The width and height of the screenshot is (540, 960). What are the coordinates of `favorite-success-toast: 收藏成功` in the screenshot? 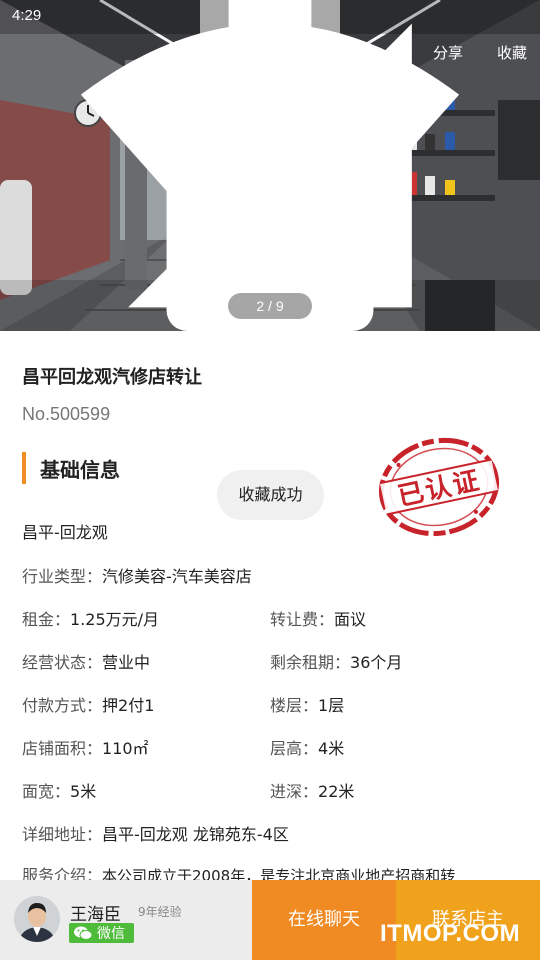 It's located at (270, 495).